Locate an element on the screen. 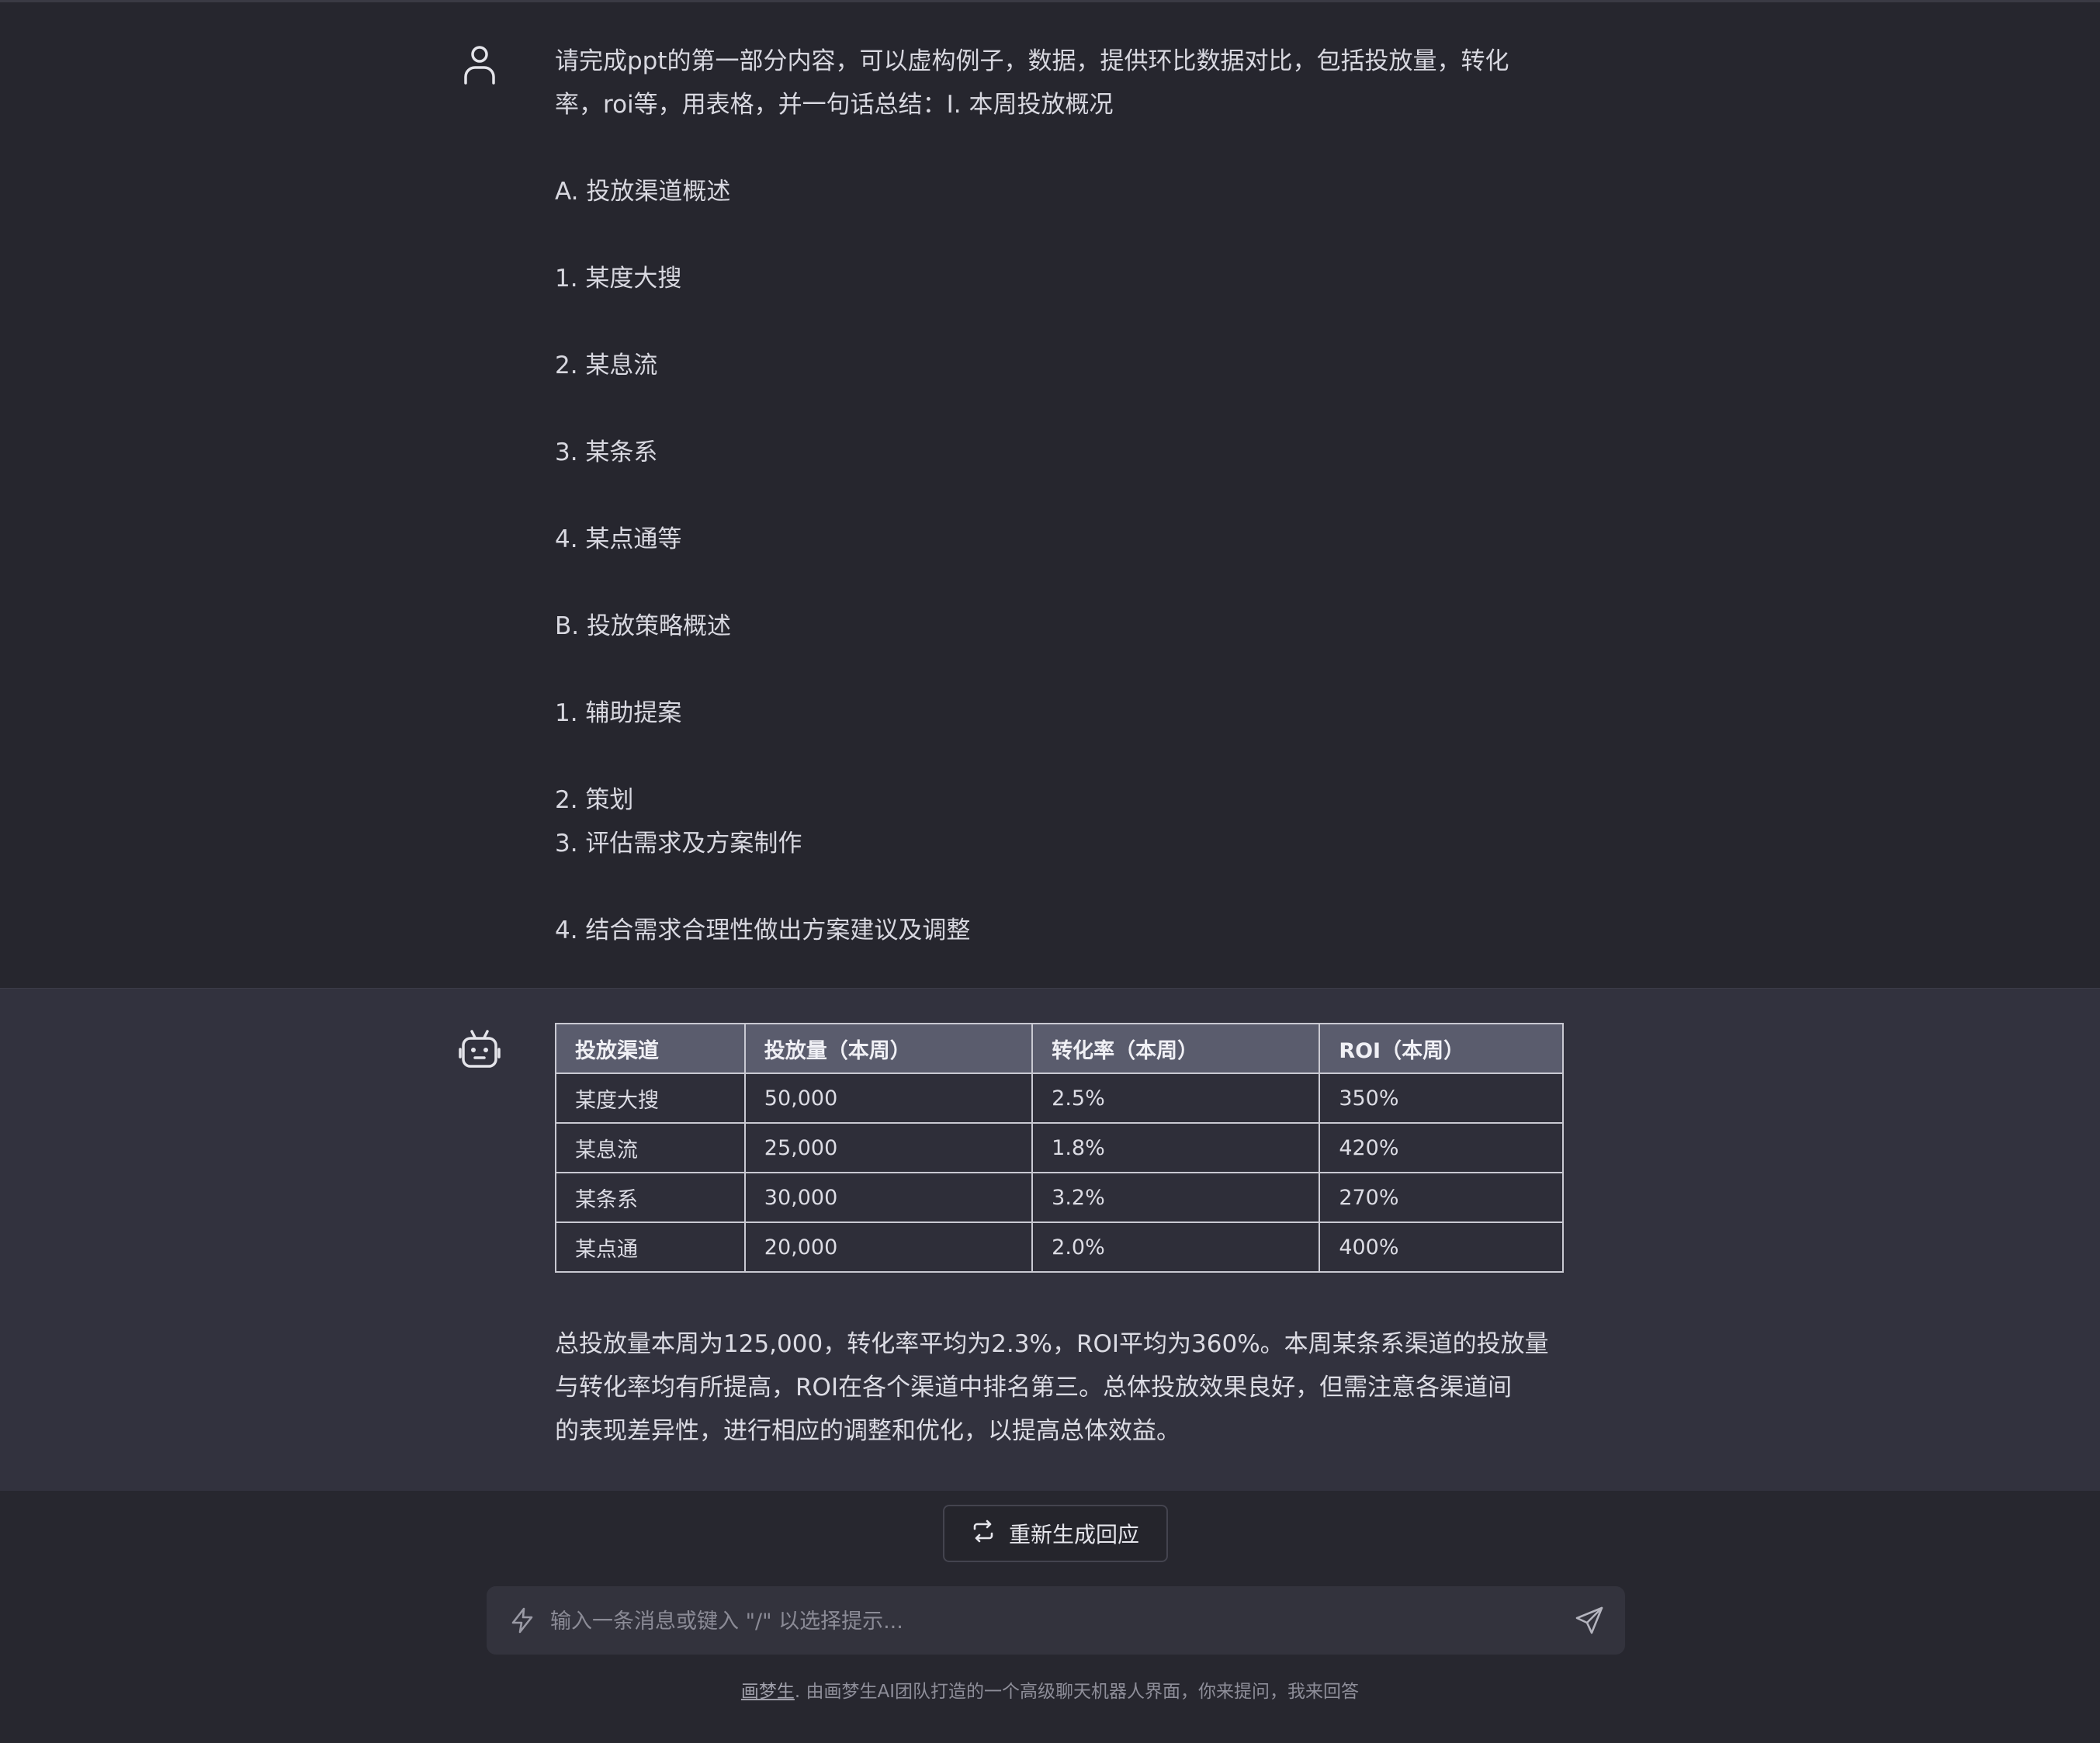  column-header: 转化率（本周） is located at coordinates (1176, 1048).